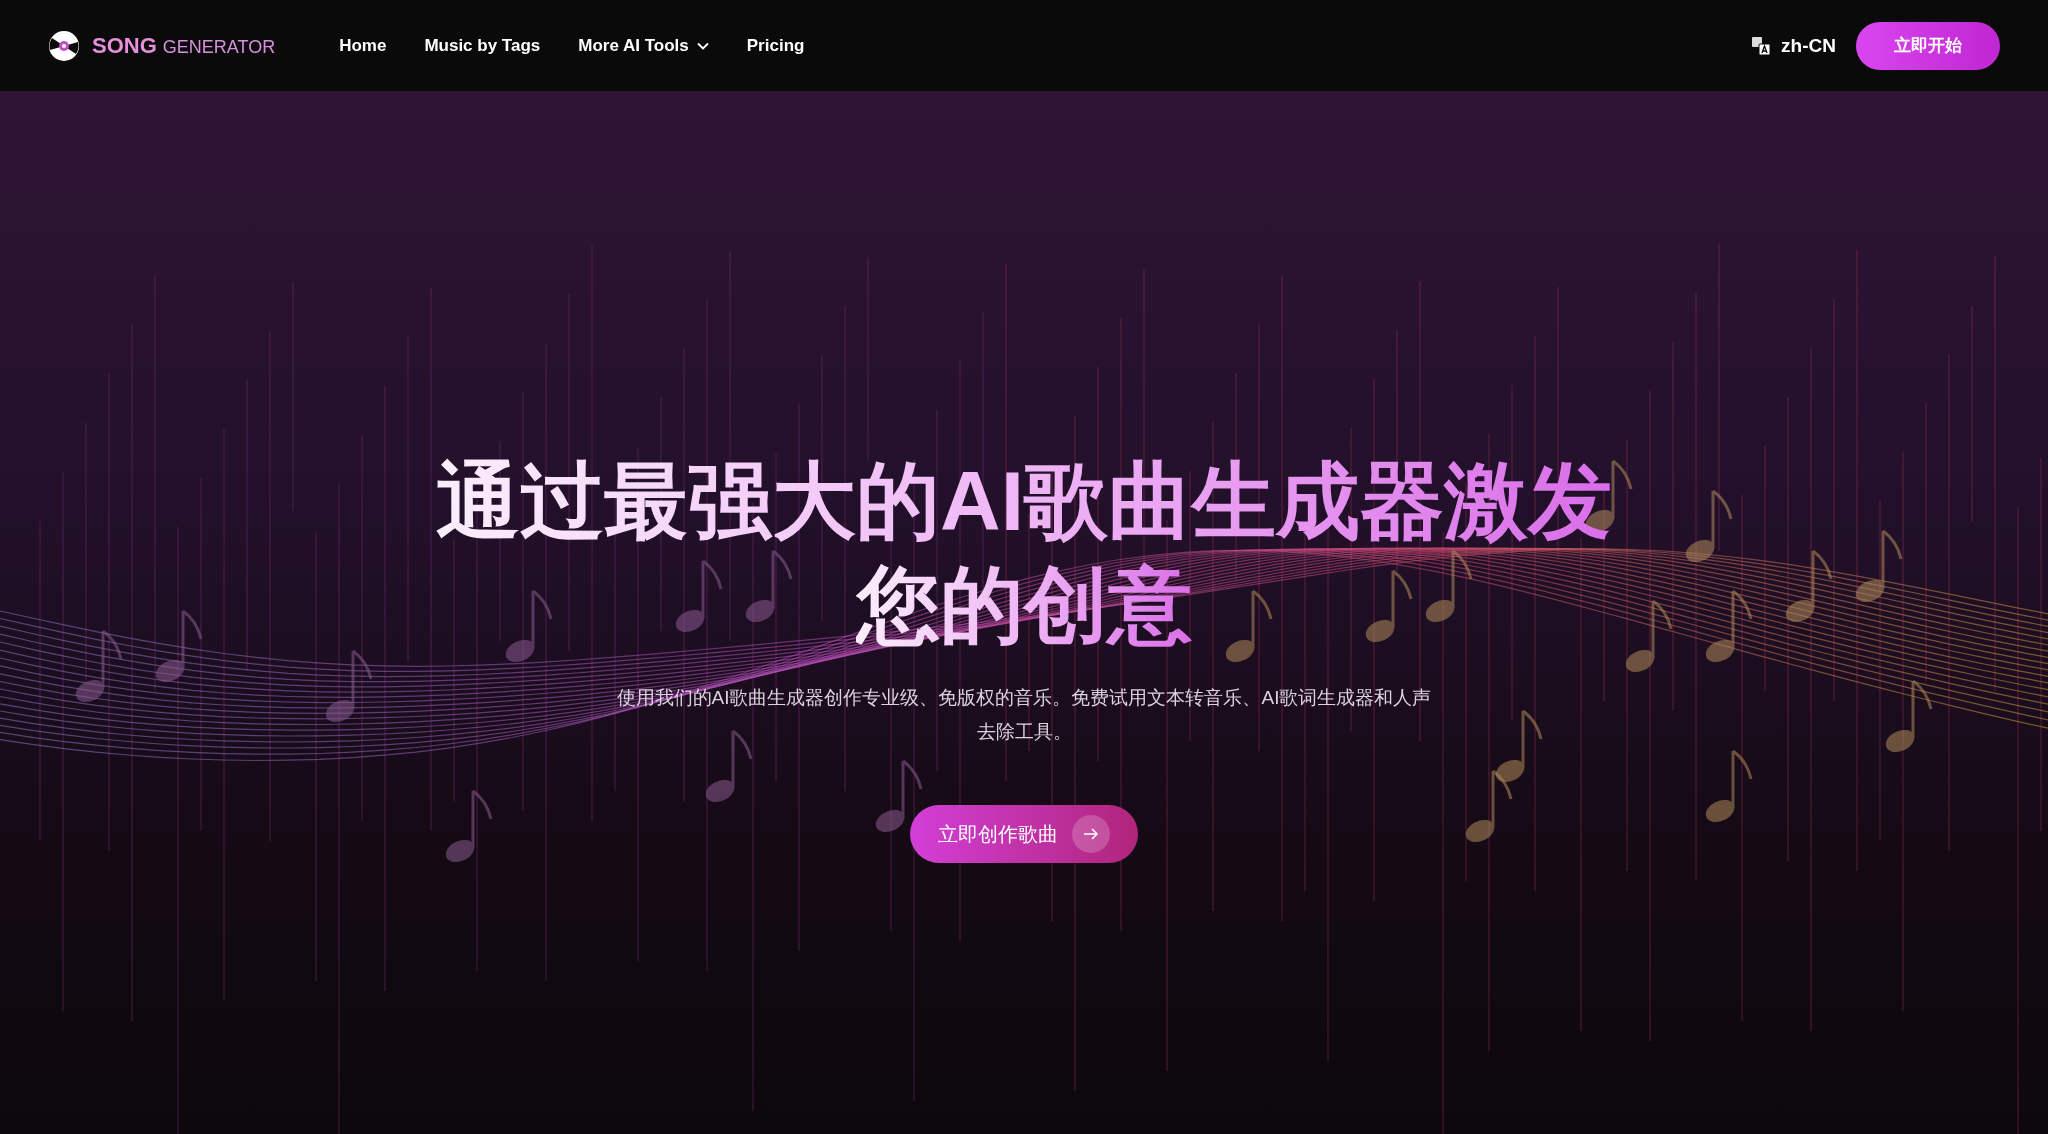 This screenshot has height=1134, width=2048. I want to click on language-selector: zh-CN, so click(1808, 45).